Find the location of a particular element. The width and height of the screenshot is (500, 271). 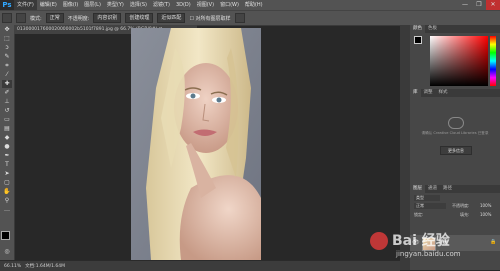

tab-paths: 路径 is located at coordinates (447, 189).